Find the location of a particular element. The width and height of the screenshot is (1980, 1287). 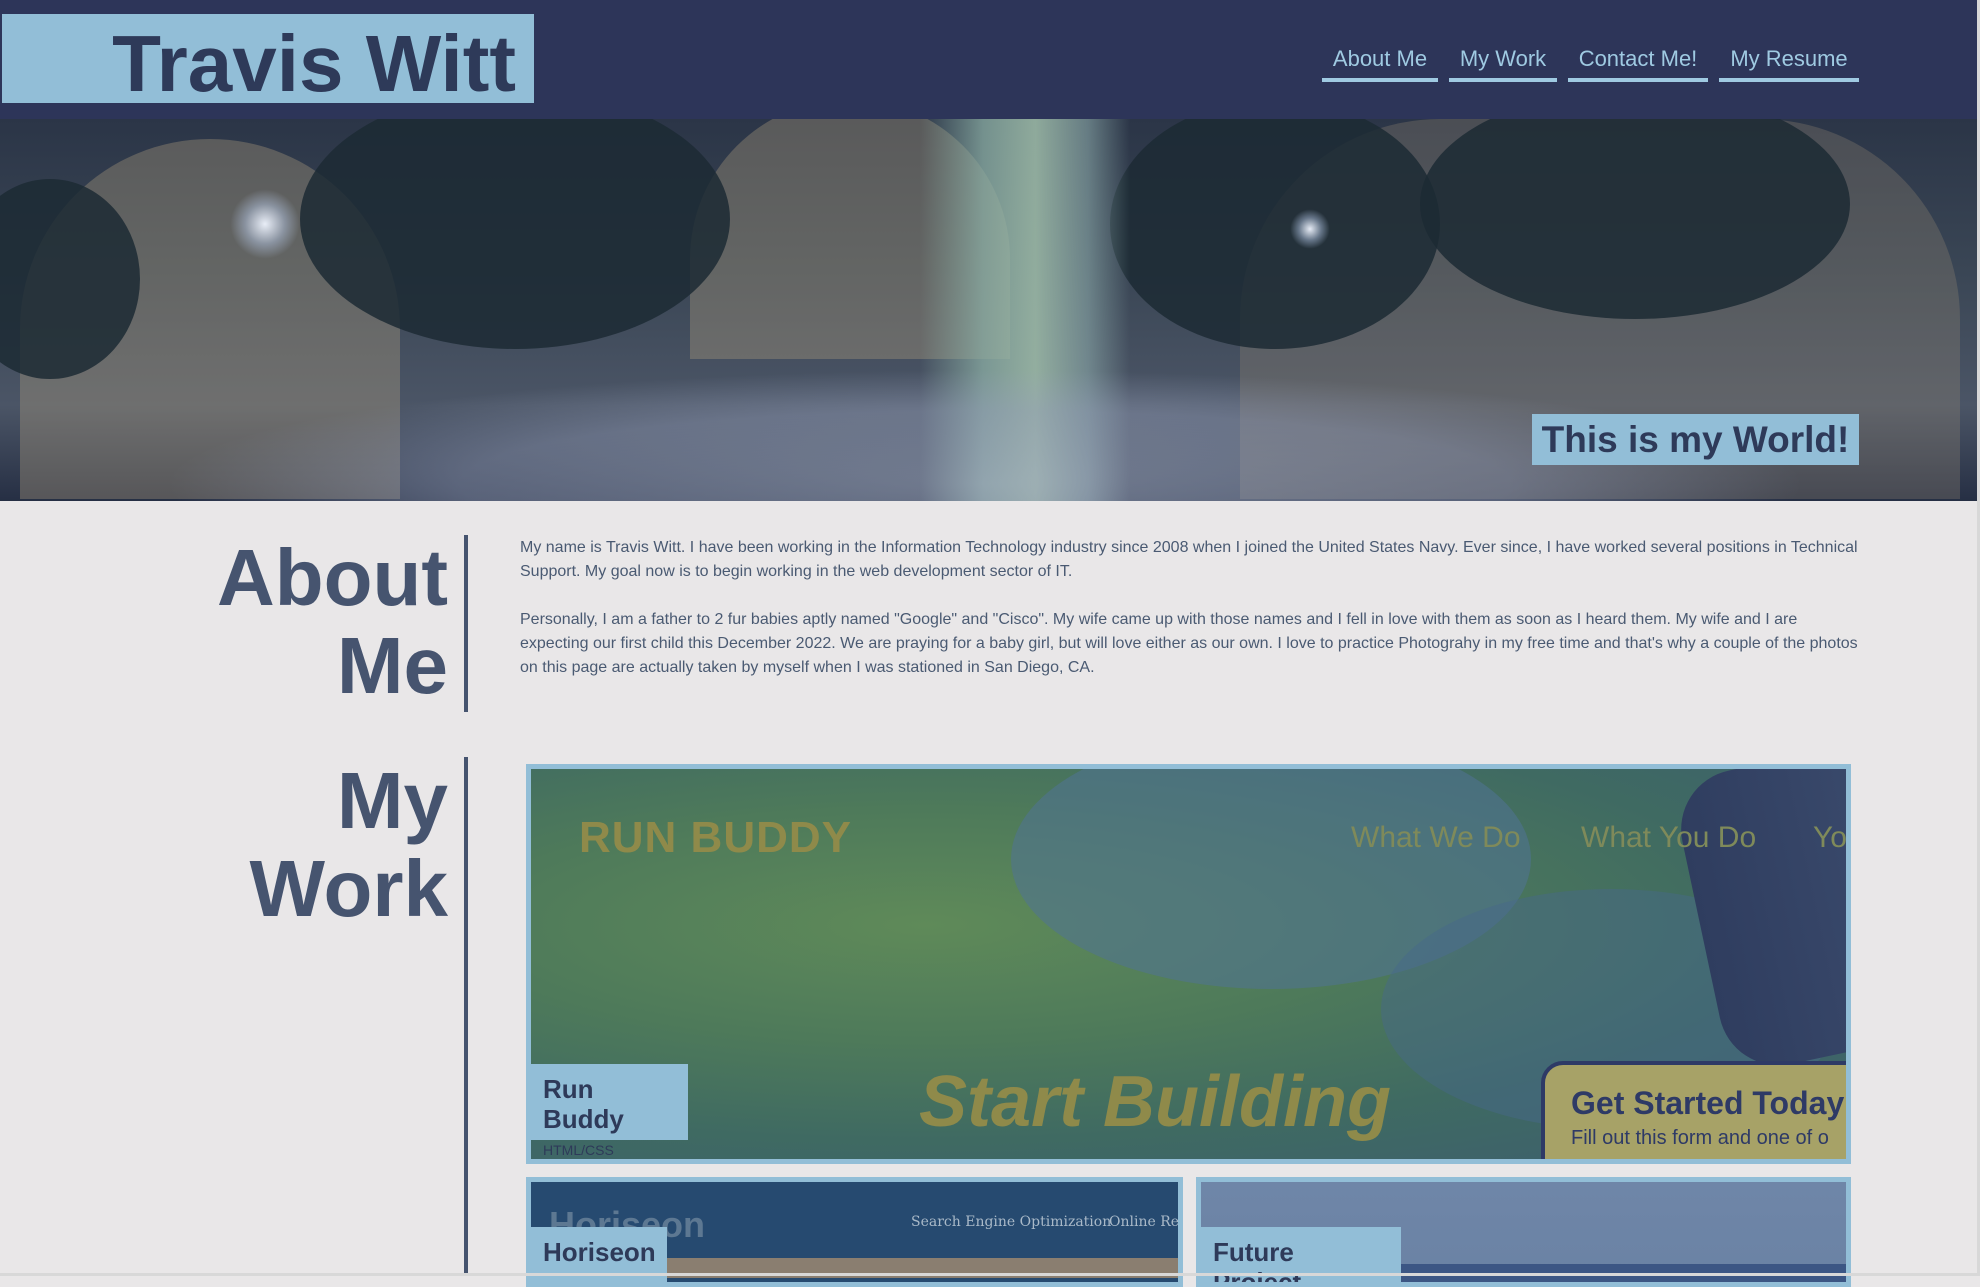

hero-tagline: This is my World! is located at coordinates (1695, 439).